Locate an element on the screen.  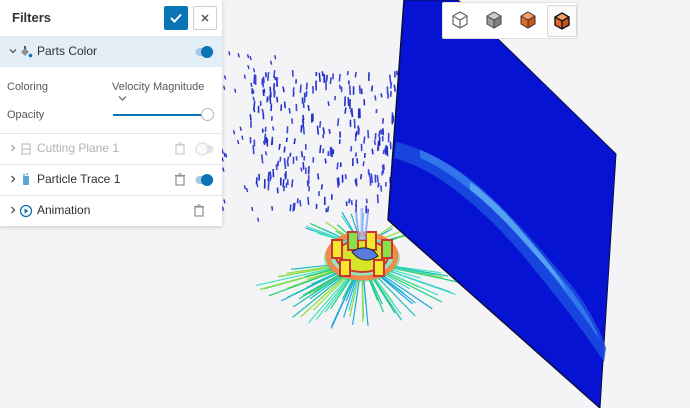
coloring-select: Velocity Magnitude is located at coordinates (167, 93).